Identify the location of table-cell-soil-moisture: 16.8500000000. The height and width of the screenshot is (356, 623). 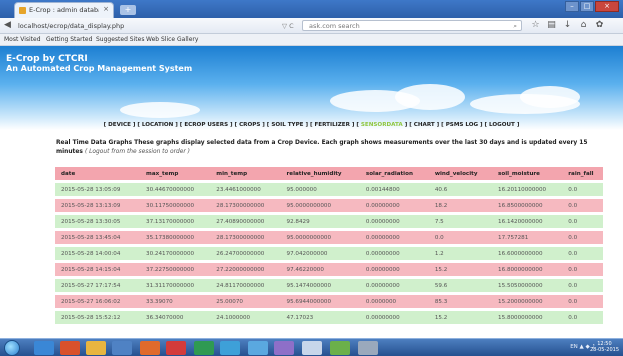
(527, 205).